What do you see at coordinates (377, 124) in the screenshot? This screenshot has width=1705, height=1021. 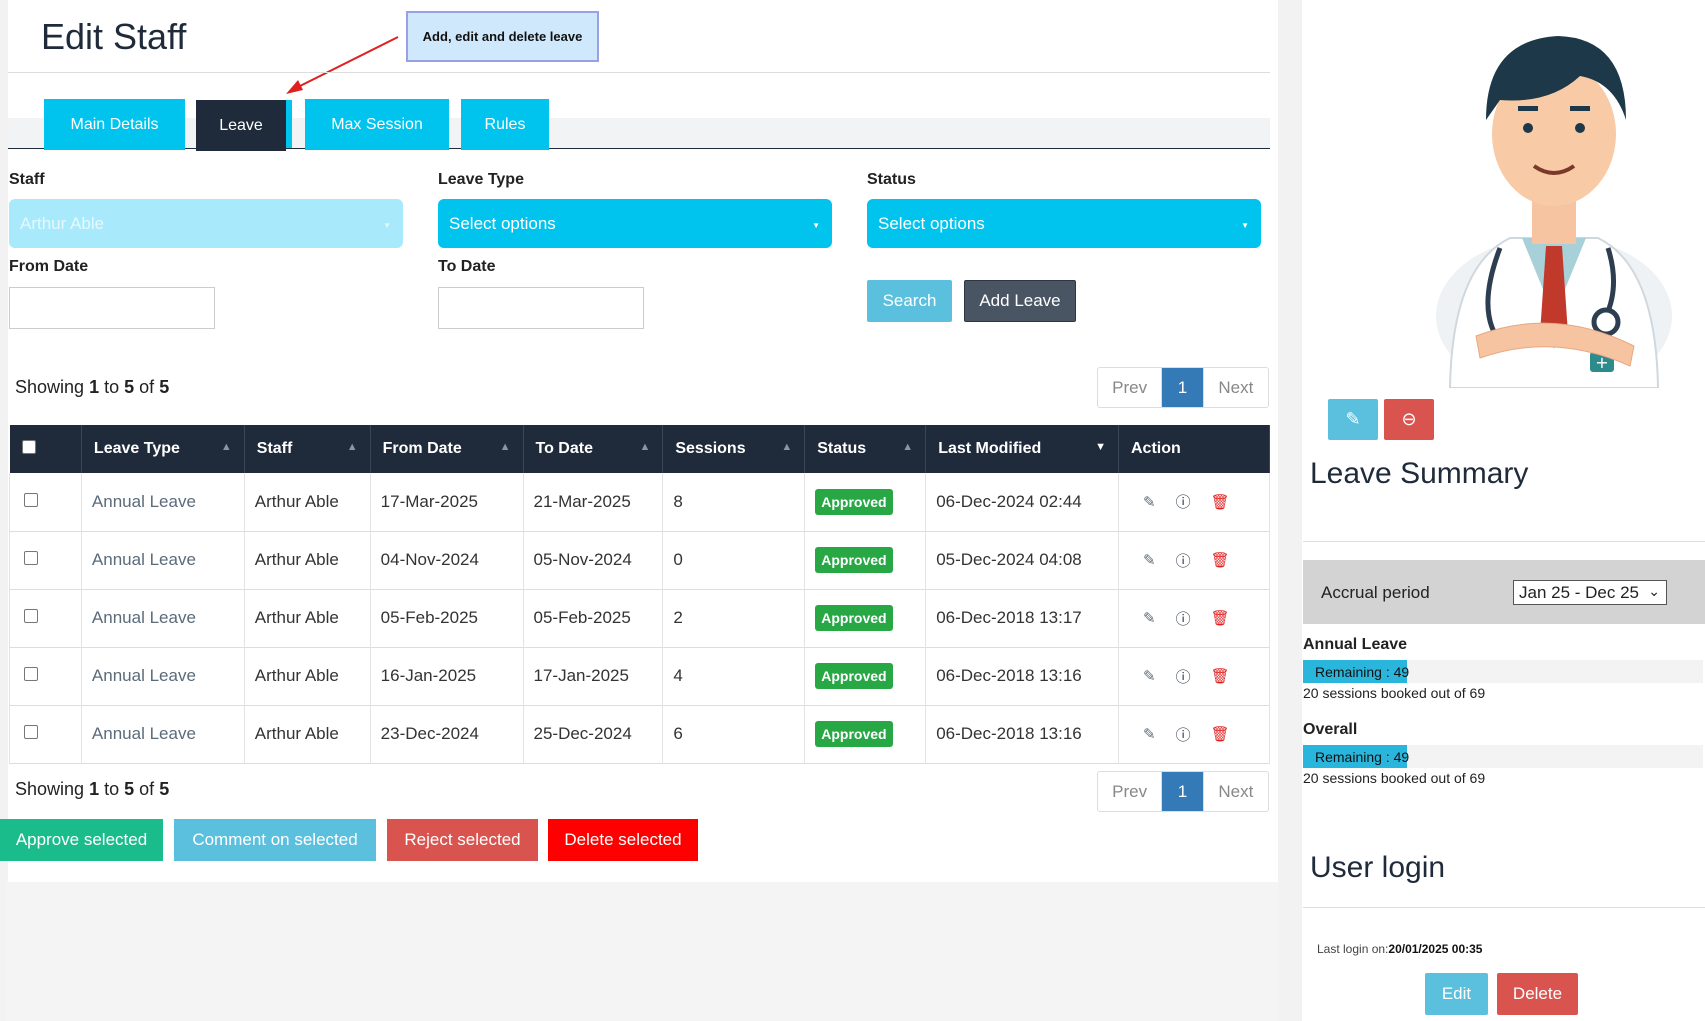 I see `tab-max-session: Max Session` at bounding box center [377, 124].